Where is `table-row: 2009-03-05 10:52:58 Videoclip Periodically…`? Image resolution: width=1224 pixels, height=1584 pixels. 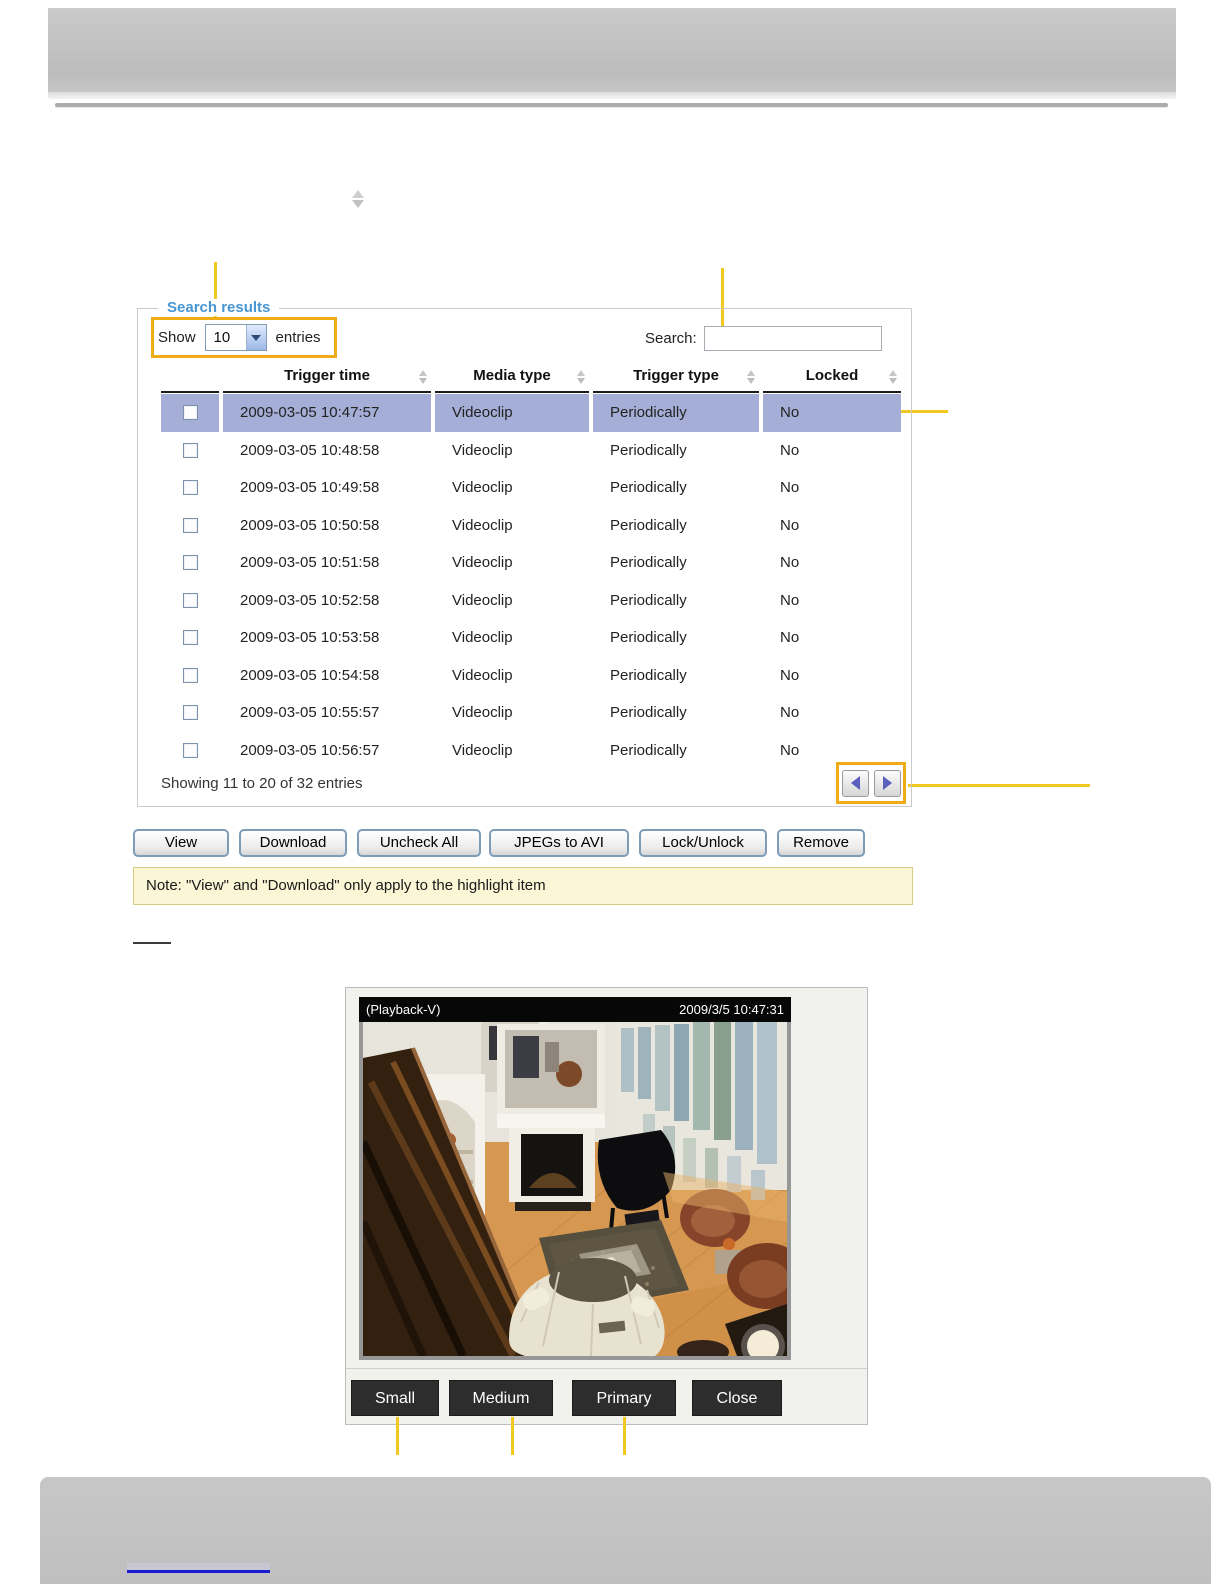 table-row: 2009-03-05 10:52:58 Videoclip Periodically… is located at coordinates (531, 601).